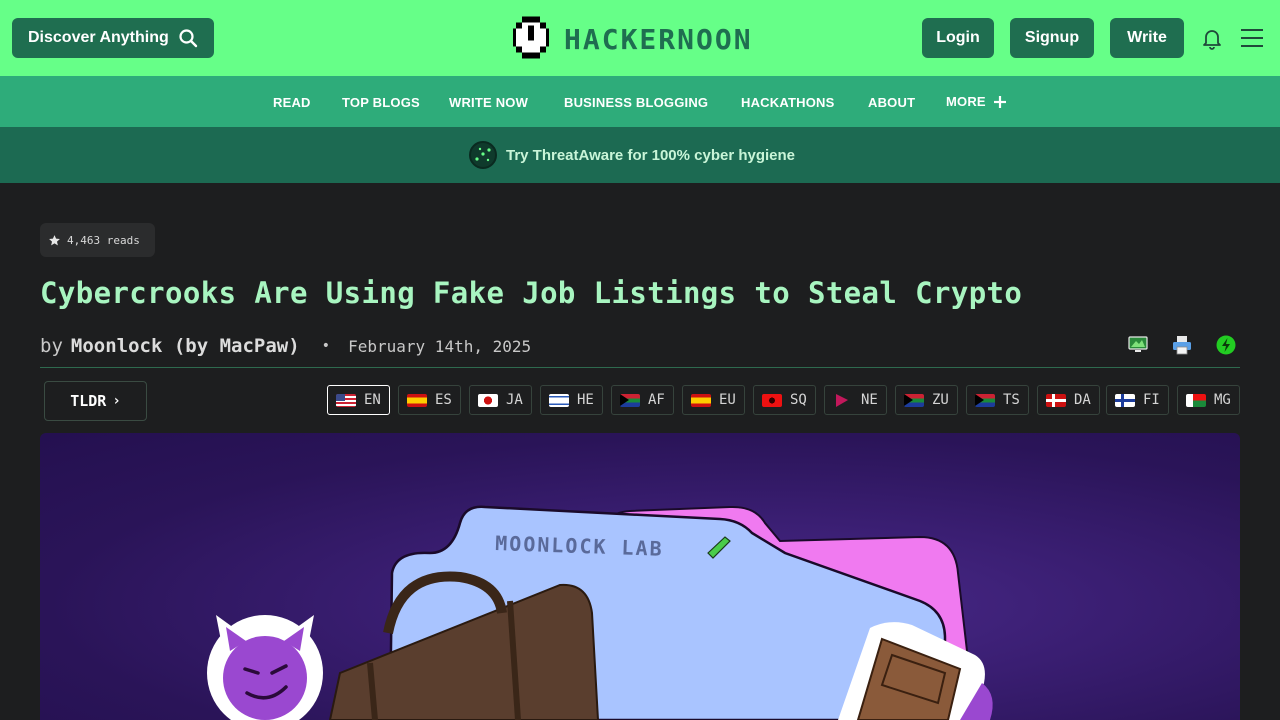 This screenshot has width=1280, height=720. Describe the element at coordinates (1208, 400) in the screenshot. I see `language-option-mg: MG` at that location.